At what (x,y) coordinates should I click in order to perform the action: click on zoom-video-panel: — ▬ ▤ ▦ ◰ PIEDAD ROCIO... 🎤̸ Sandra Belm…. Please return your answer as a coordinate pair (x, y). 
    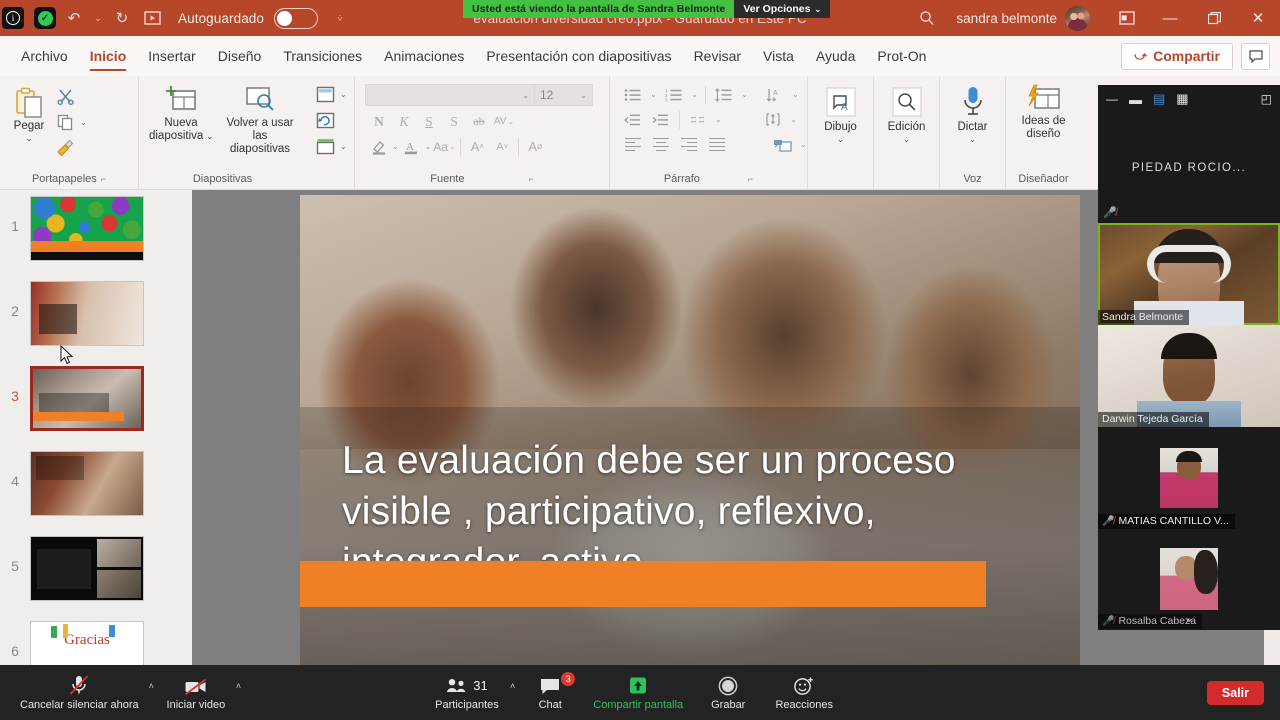
    Looking at the image, I should click on (1189, 357).